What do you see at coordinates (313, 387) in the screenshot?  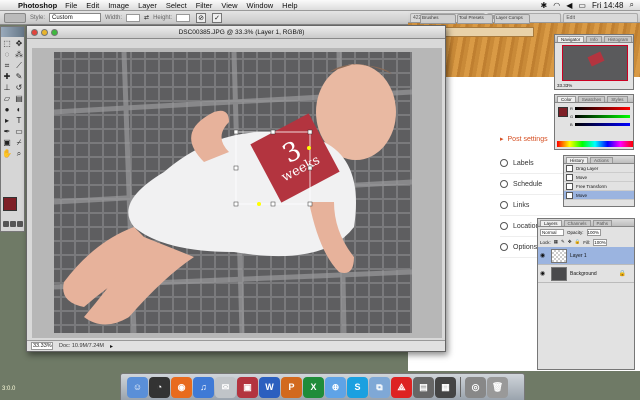 I see `excel-icon: X` at bounding box center [313, 387].